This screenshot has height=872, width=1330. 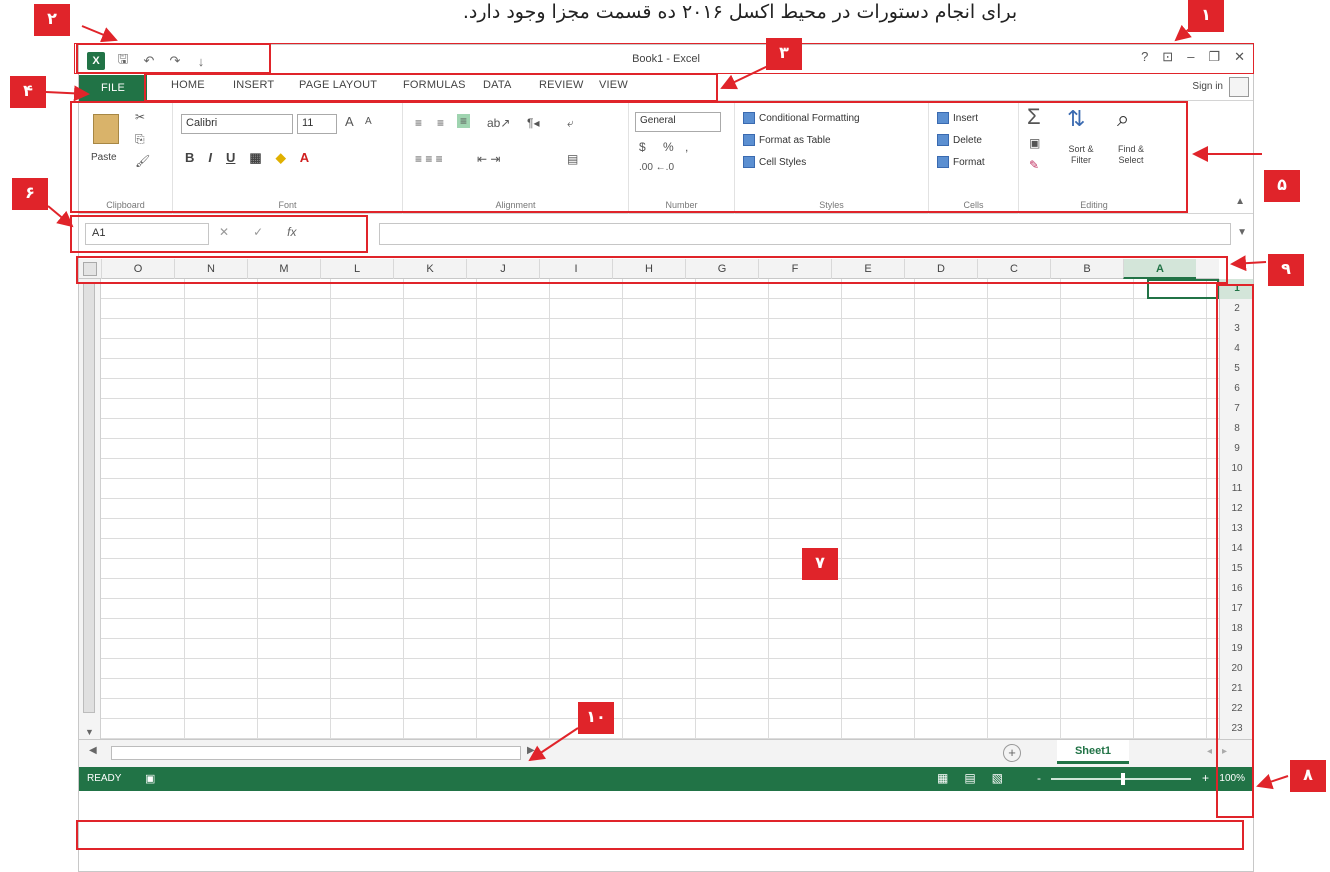 What do you see at coordinates (93, 750) in the screenshot?
I see `scroll-left-icon: ◀` at bounding box center [93, 750].